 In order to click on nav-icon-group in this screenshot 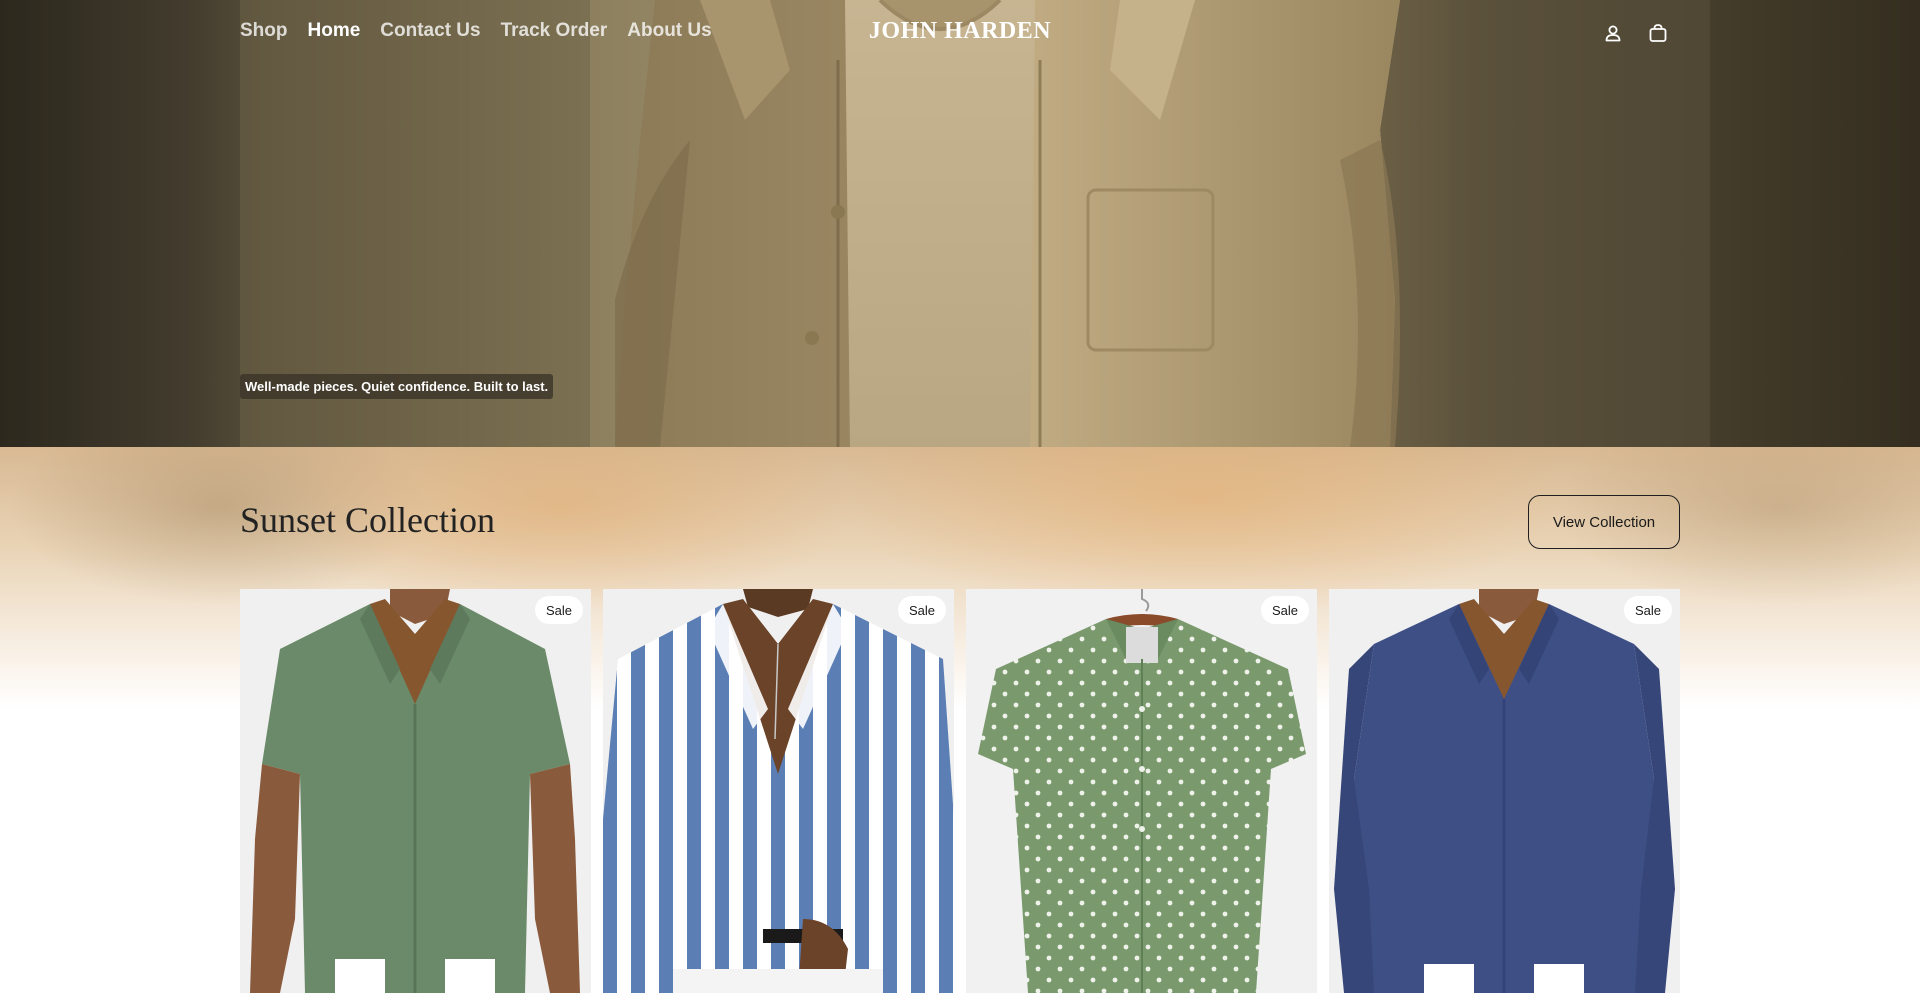, I will do `click(1635, 32)`.